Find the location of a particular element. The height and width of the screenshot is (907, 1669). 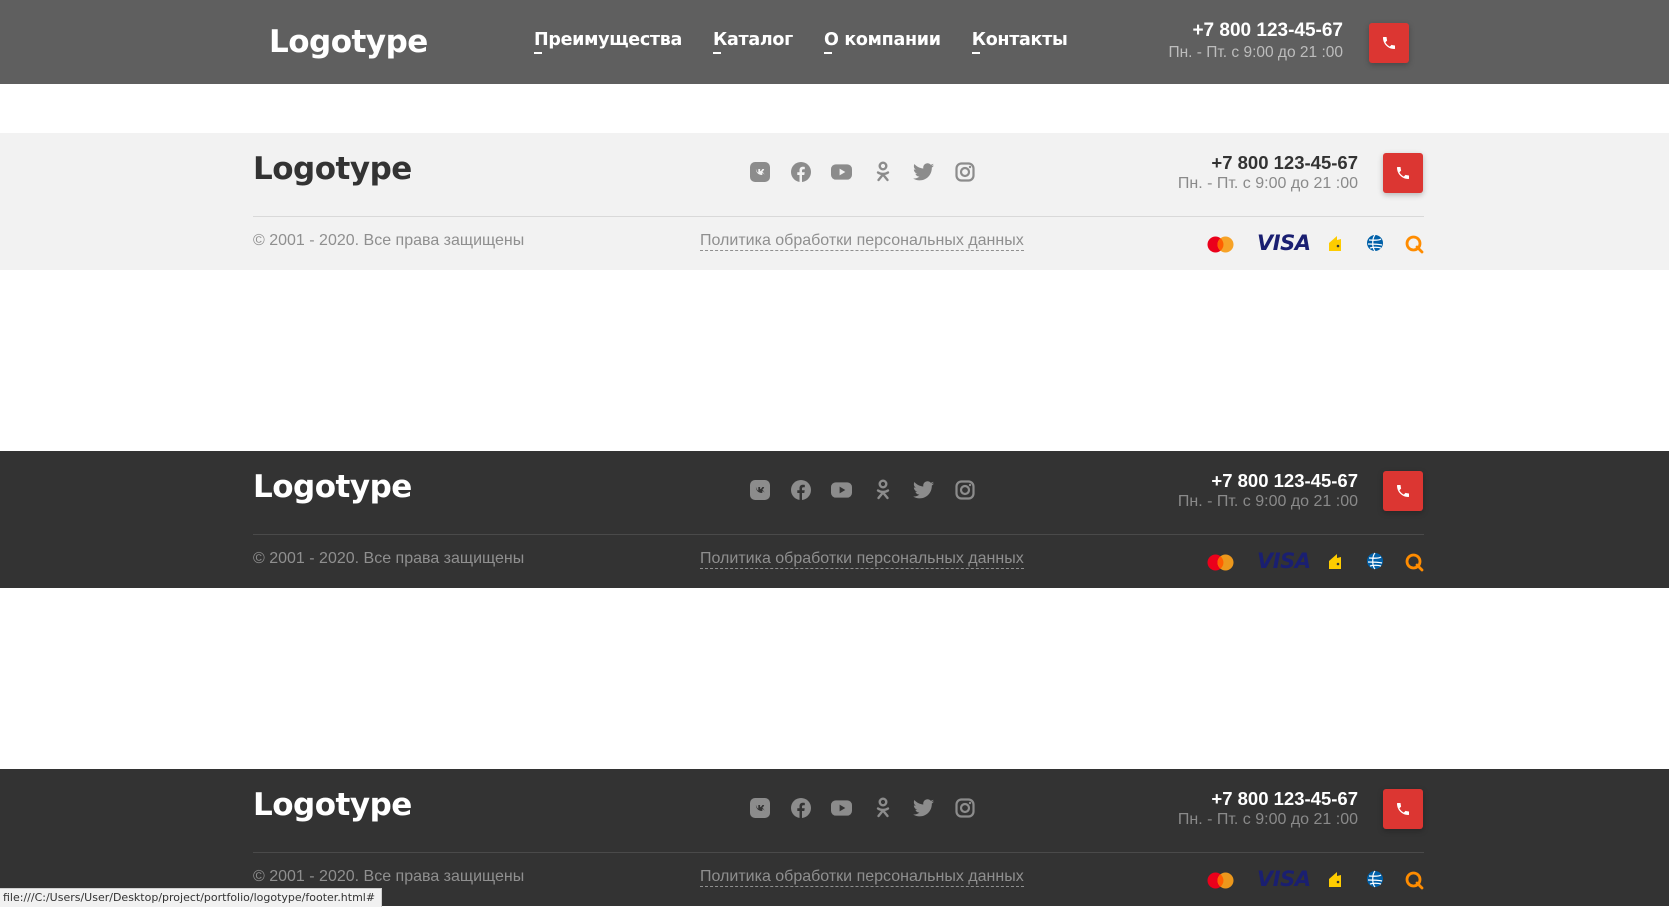

nav-catalog: Каталог is located at coordinates (753, 42).